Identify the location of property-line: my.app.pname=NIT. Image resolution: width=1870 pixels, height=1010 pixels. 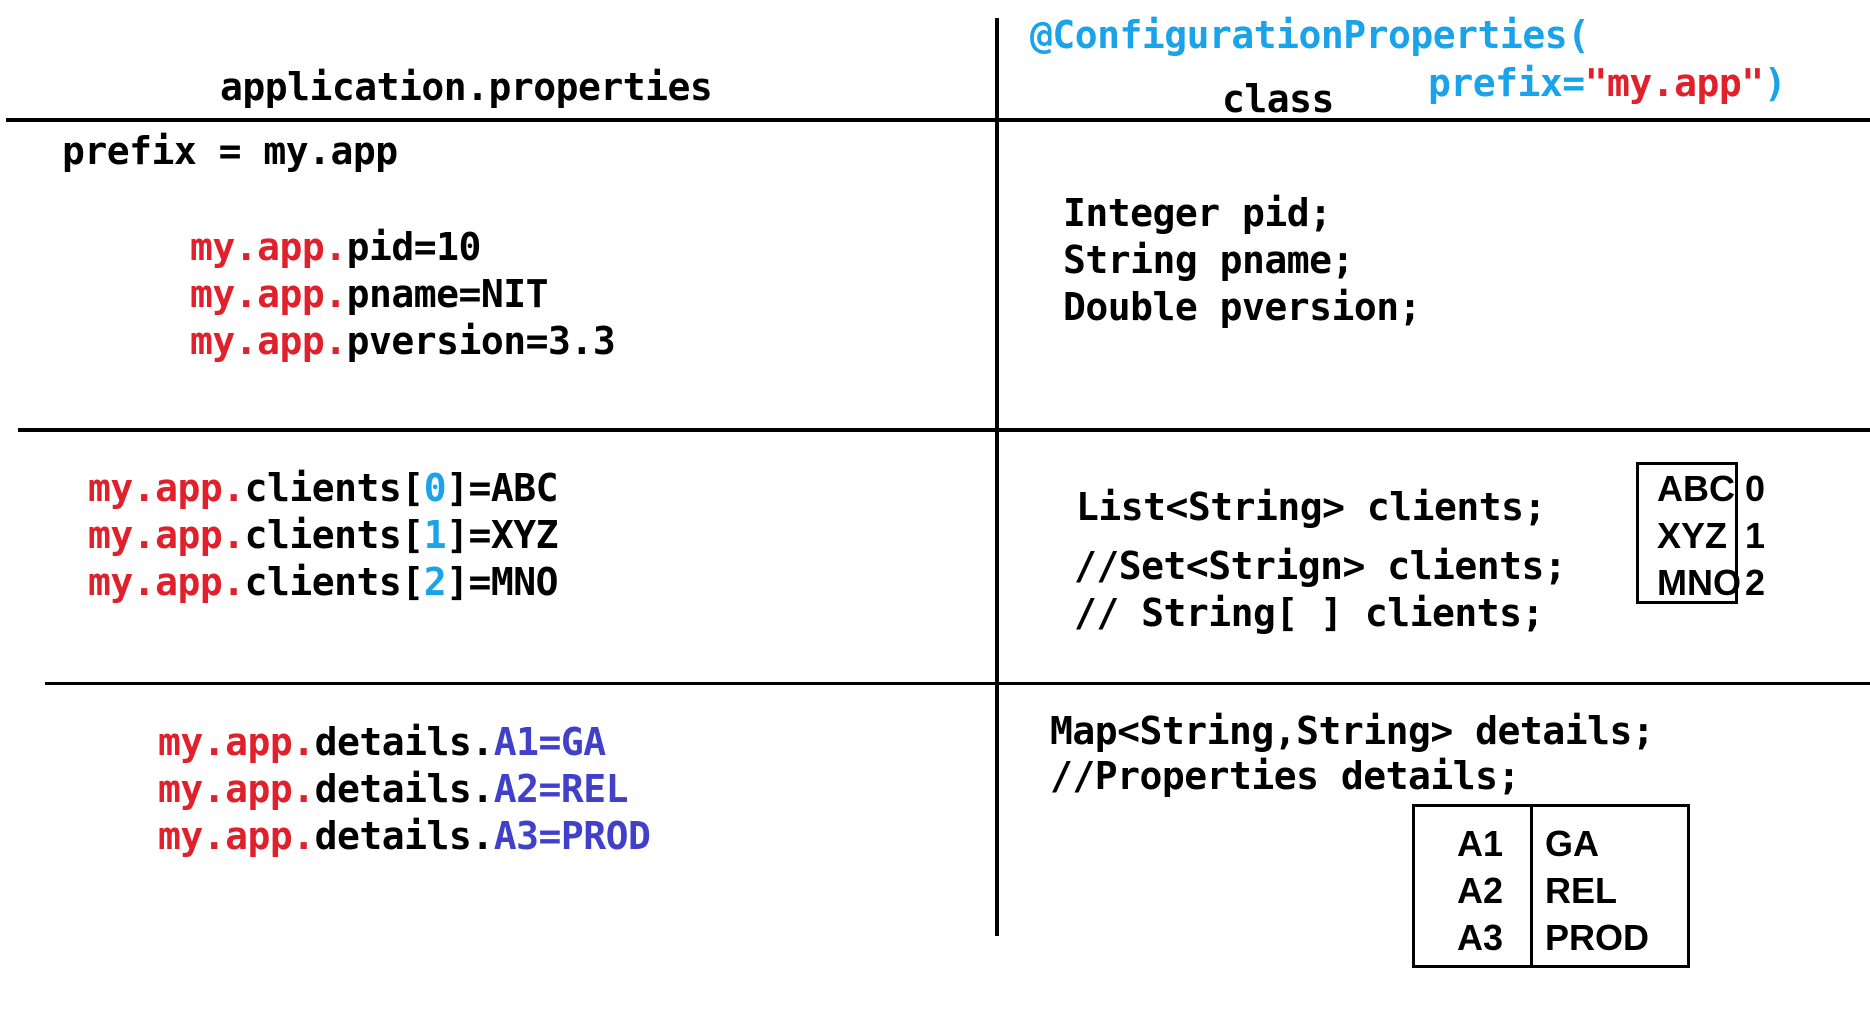
(369, 294).